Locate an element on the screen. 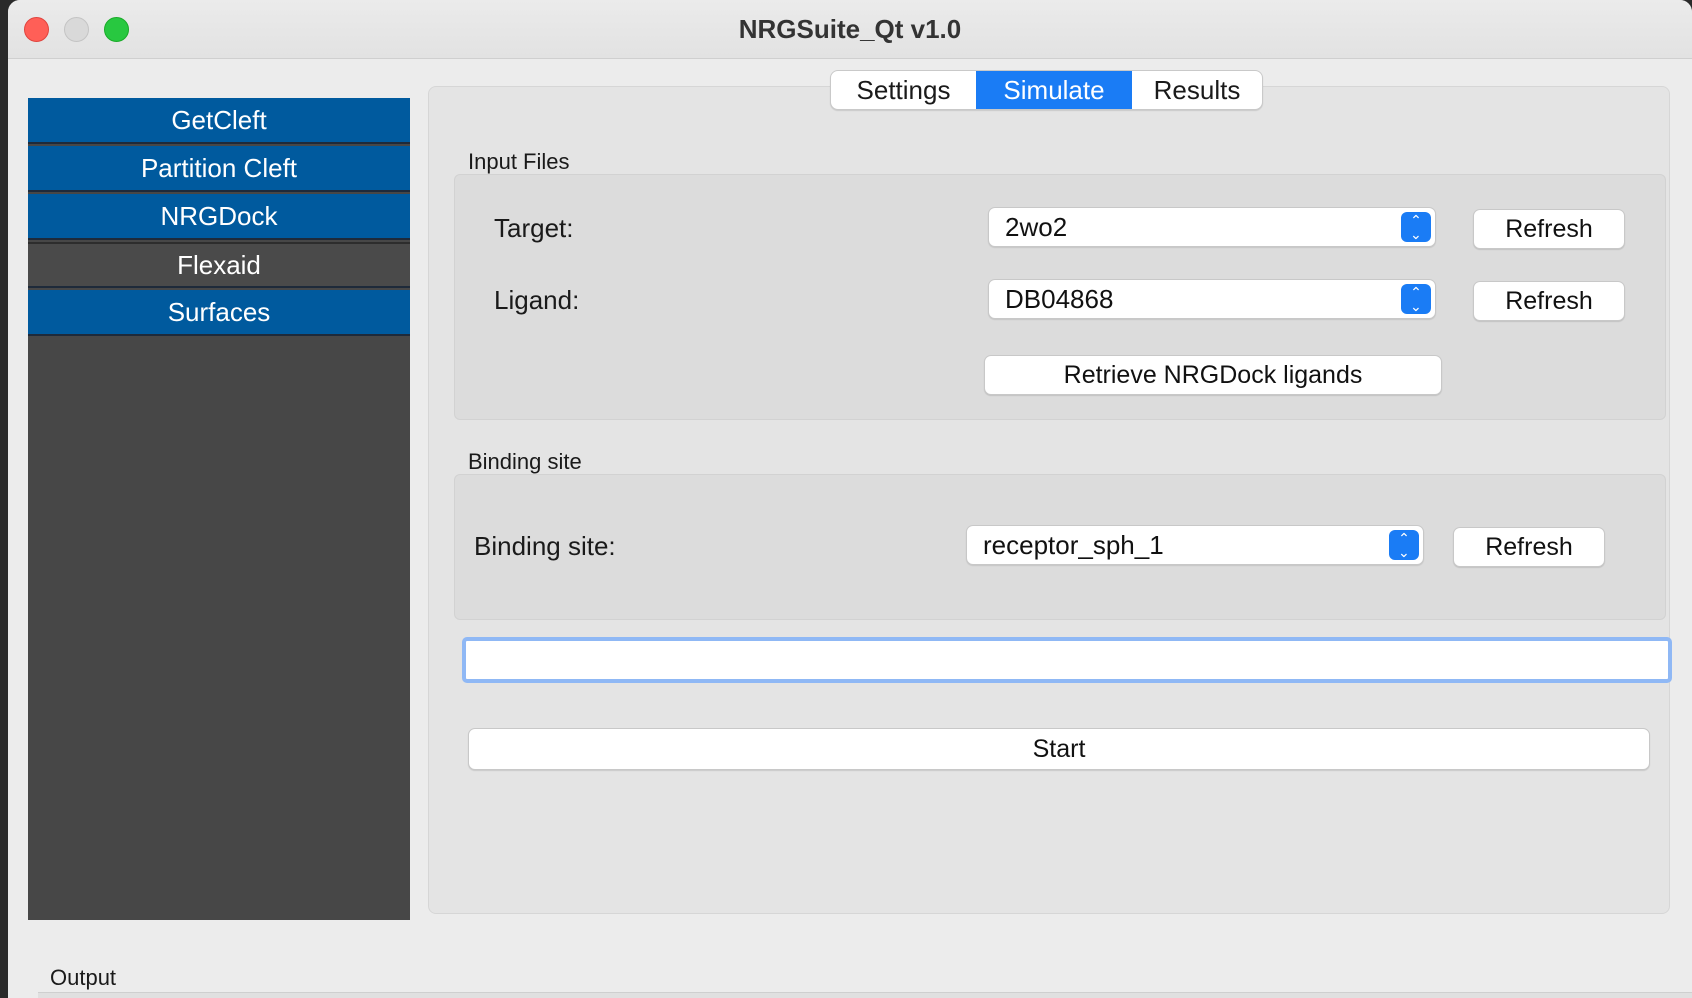  window-title: NRGSuite_Qt v1.0 is located at coordinates (850, 29).